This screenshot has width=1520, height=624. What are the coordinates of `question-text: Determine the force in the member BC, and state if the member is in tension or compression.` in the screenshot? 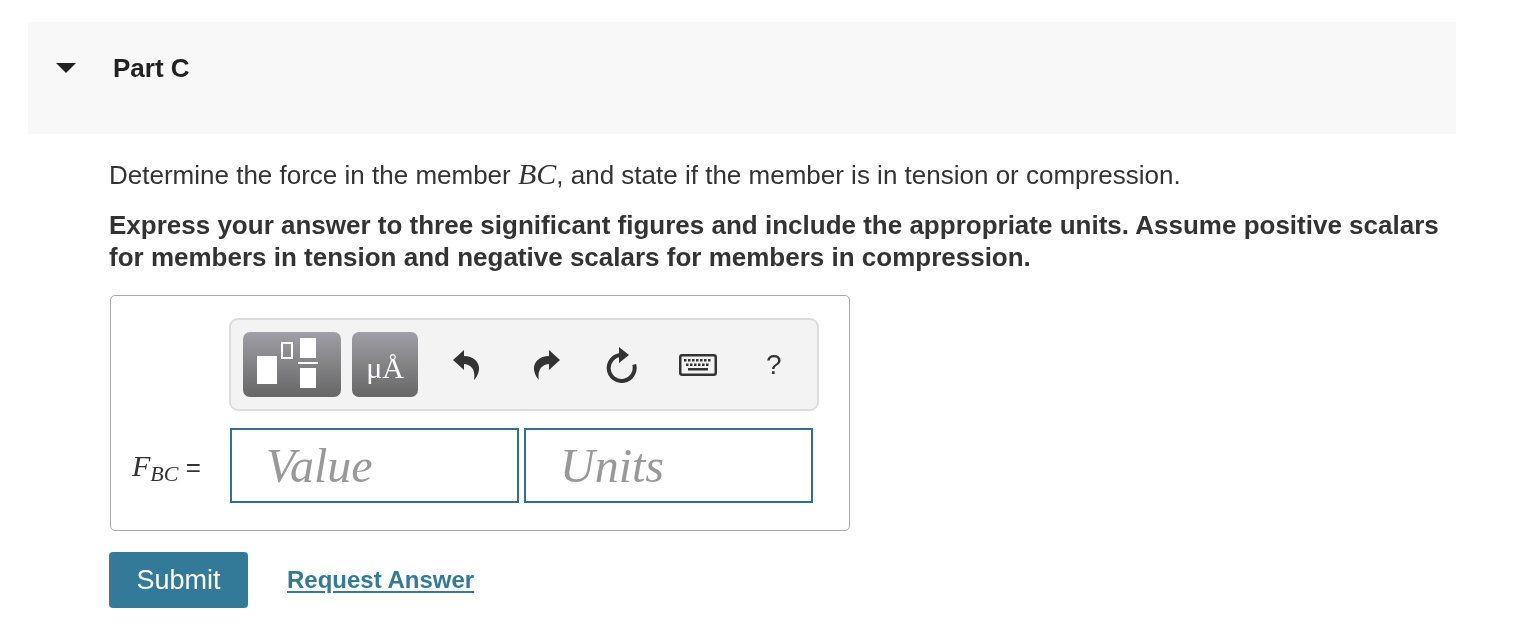 It's located at (645, 174).